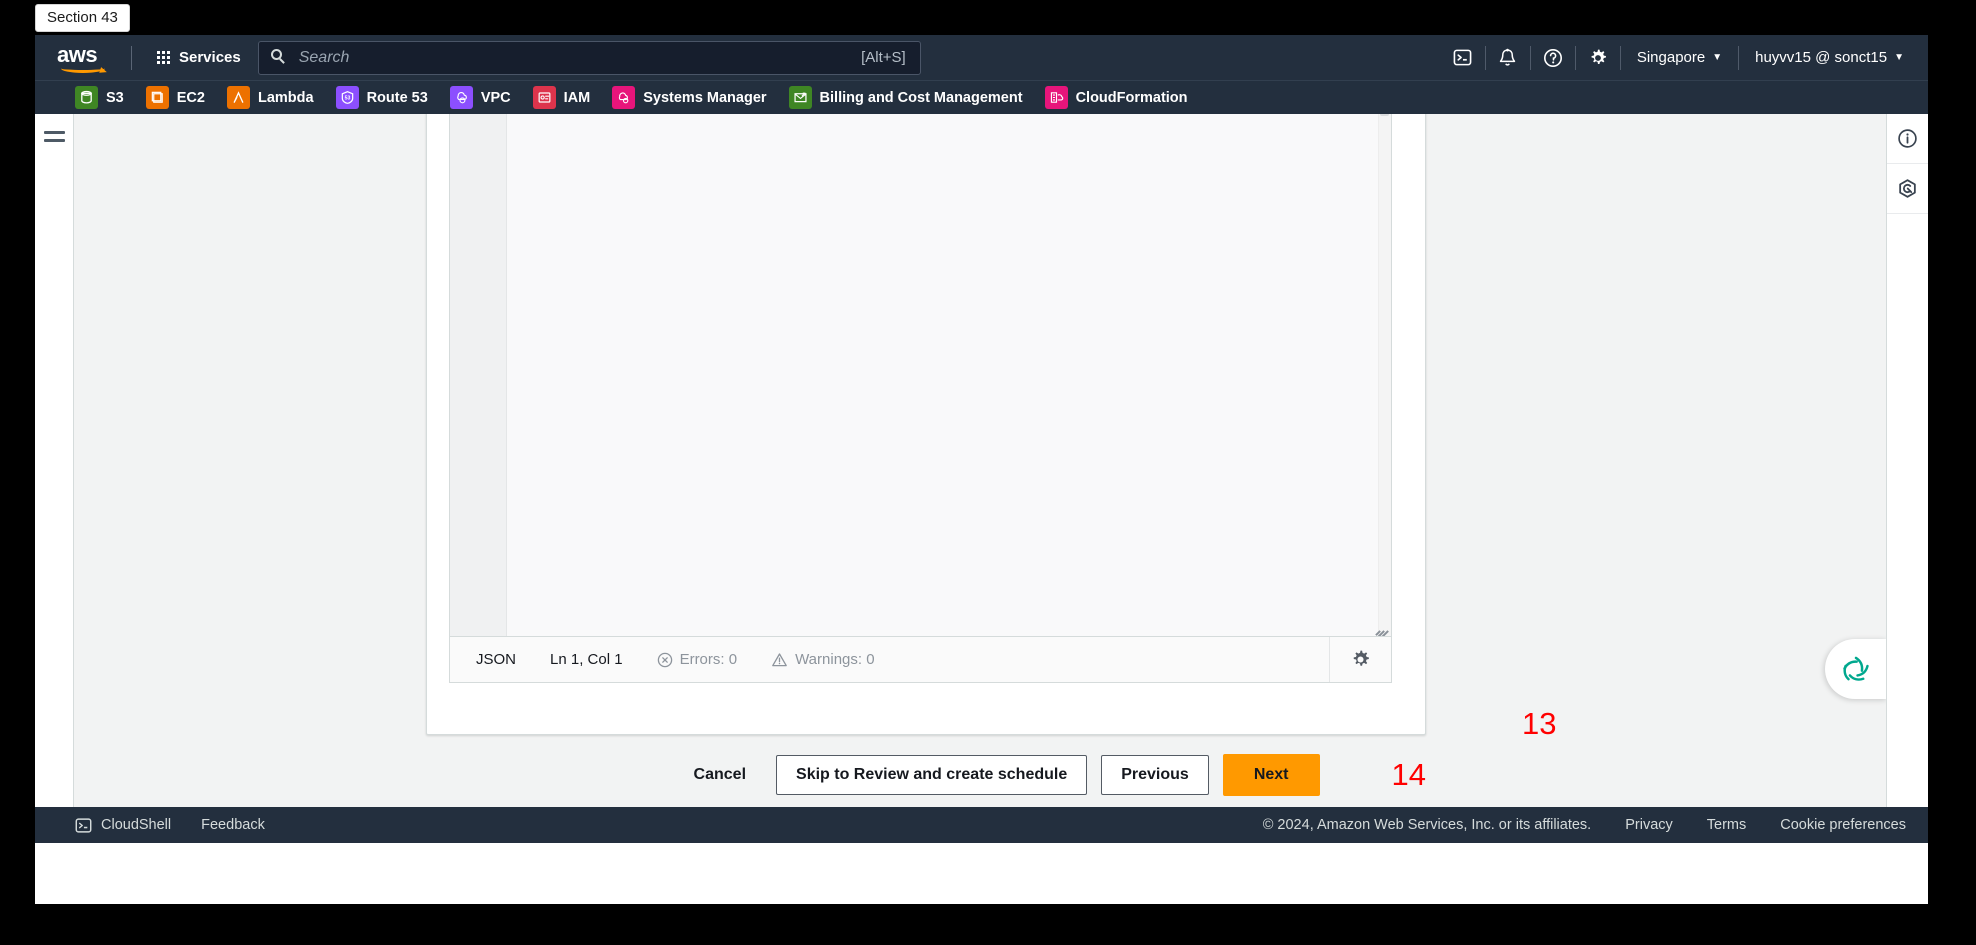 Image resolution: width=1976 pixels, height=945 pixels. I want to click on route53-icon: 53, so click(347, 97).